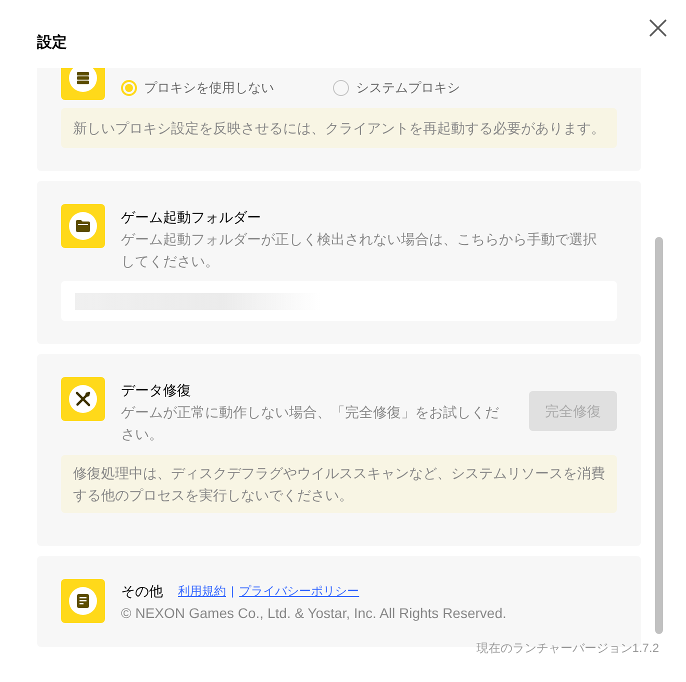 The image size is (686, 682). I want to click on launcher-version: 現在のランチャーバージョン1.7.2, so click(567, 648).